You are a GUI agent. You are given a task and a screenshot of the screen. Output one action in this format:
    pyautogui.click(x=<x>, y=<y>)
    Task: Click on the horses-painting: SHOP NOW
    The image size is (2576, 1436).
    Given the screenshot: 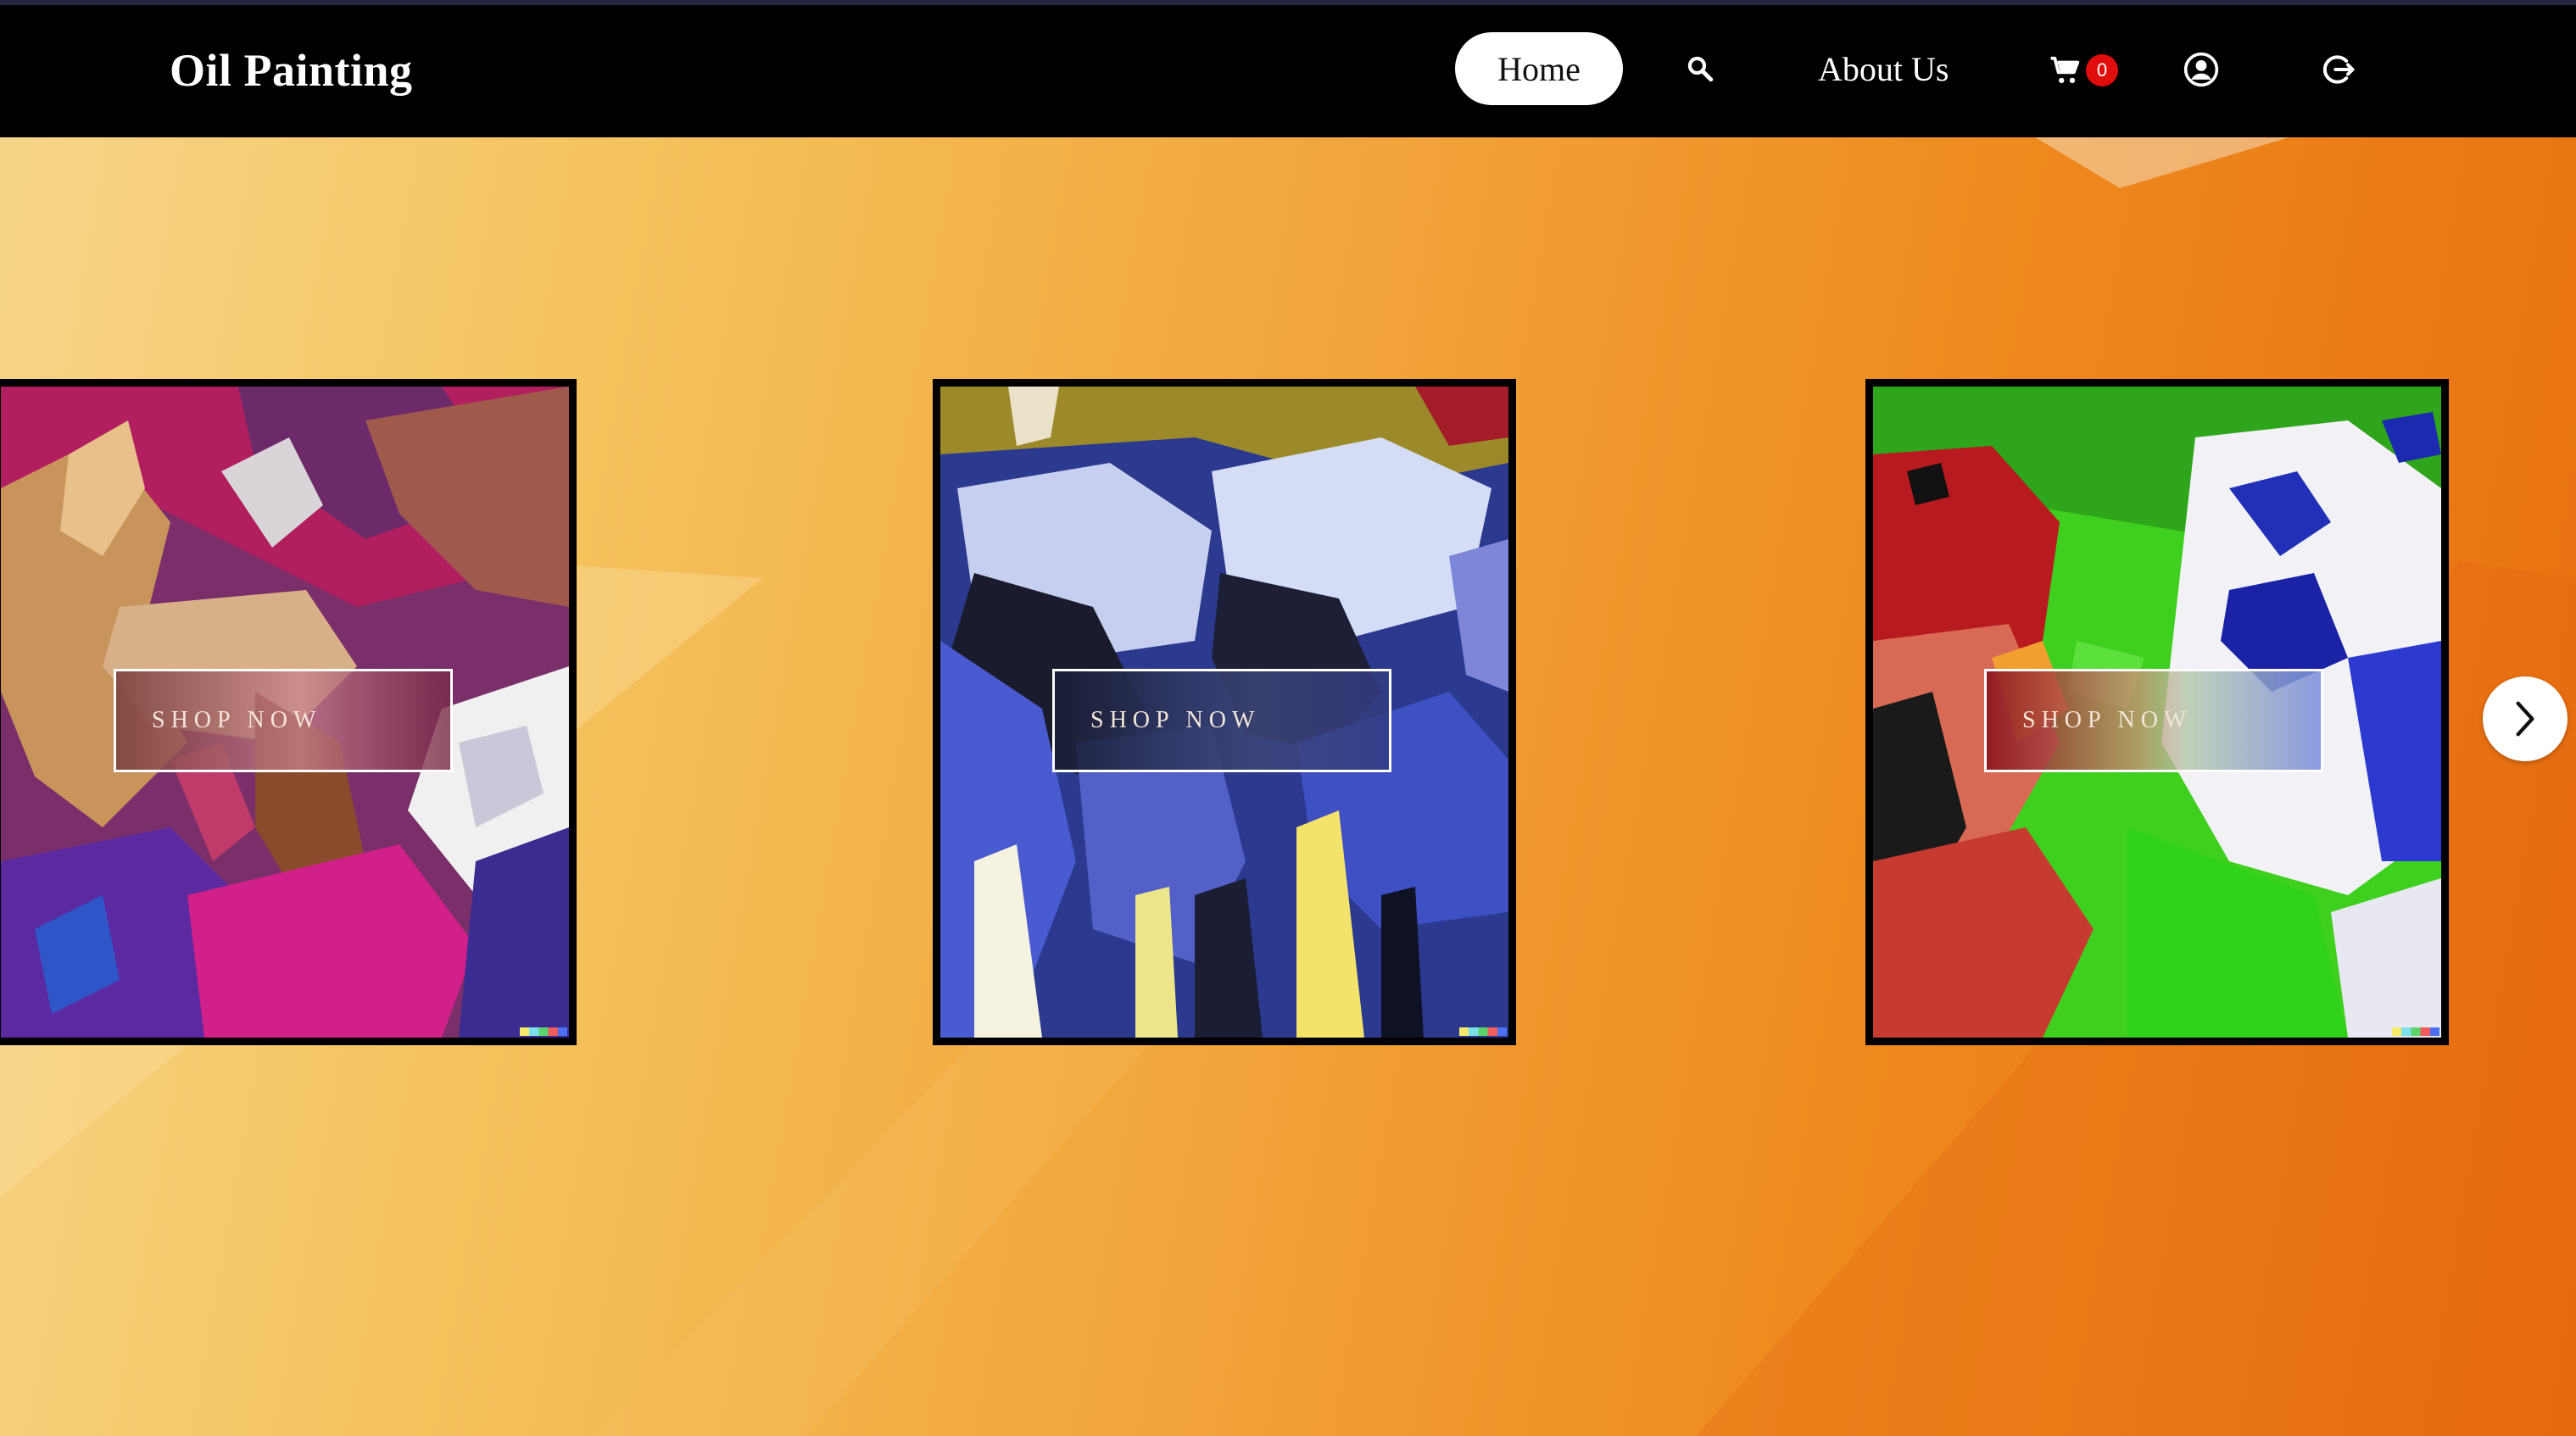 What is the action you would take?
    pyautogui.click(x=285, y=712)
    